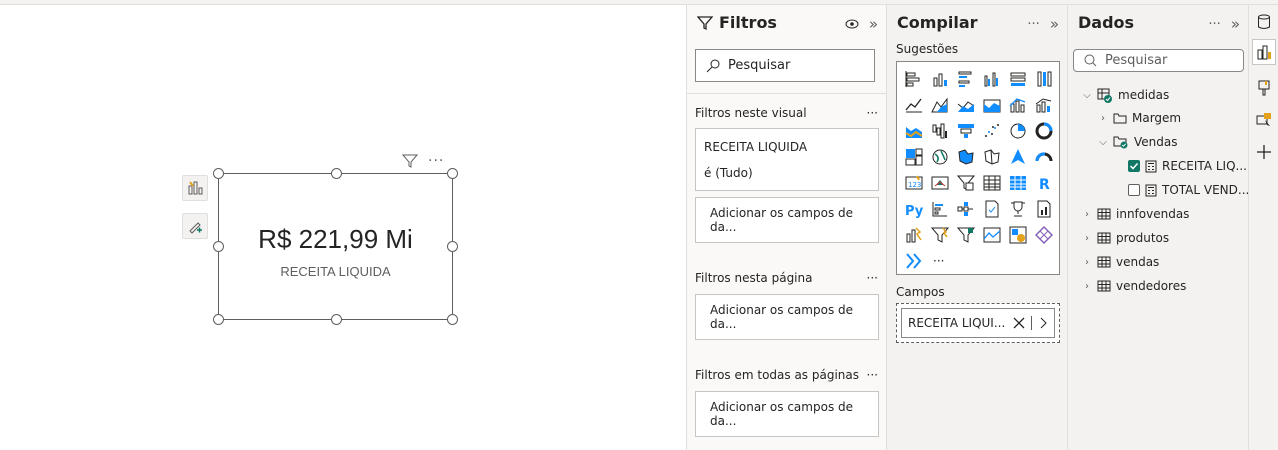 The height and width of the screenshot is (450, 1278). What do you see at coordinates (335, 246) in the screenshot?
I see `card-visual: R$ 221,99 Mi RECEITA LIQUIDA` at bounding box center [335, 246].